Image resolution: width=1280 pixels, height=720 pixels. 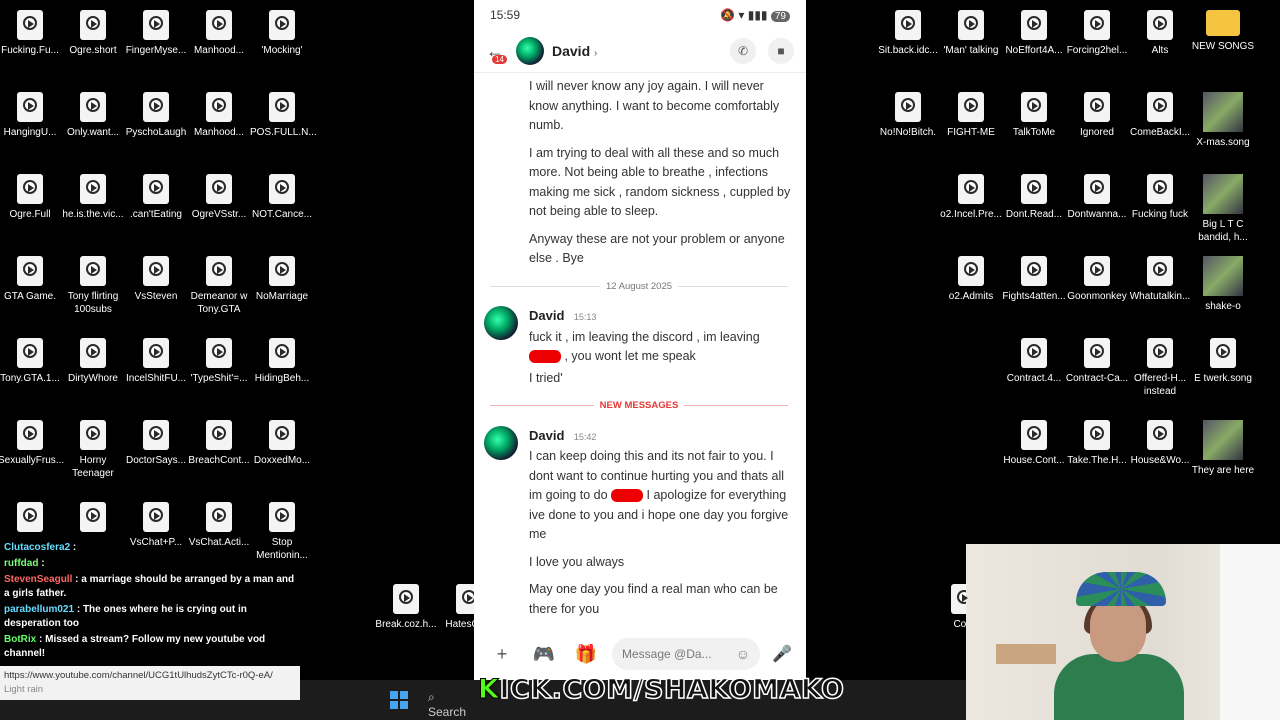 What do you see at coordinates (530, 51) in the screenshot?
I see `contact-avatar` at bounding box center [530, 51].